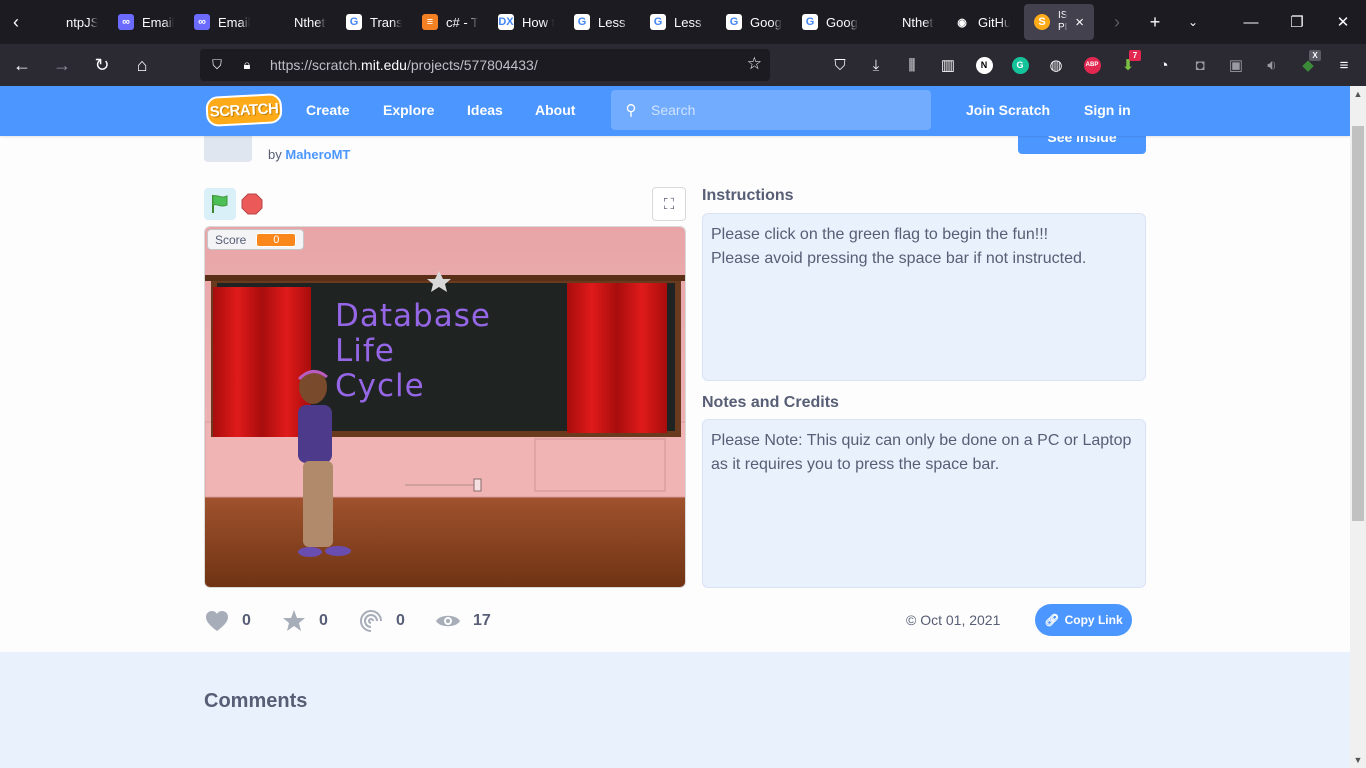 This screenshot has width=1366, height=768. I want to click on scratch-logo: SCRATCH, so click(244, 110).